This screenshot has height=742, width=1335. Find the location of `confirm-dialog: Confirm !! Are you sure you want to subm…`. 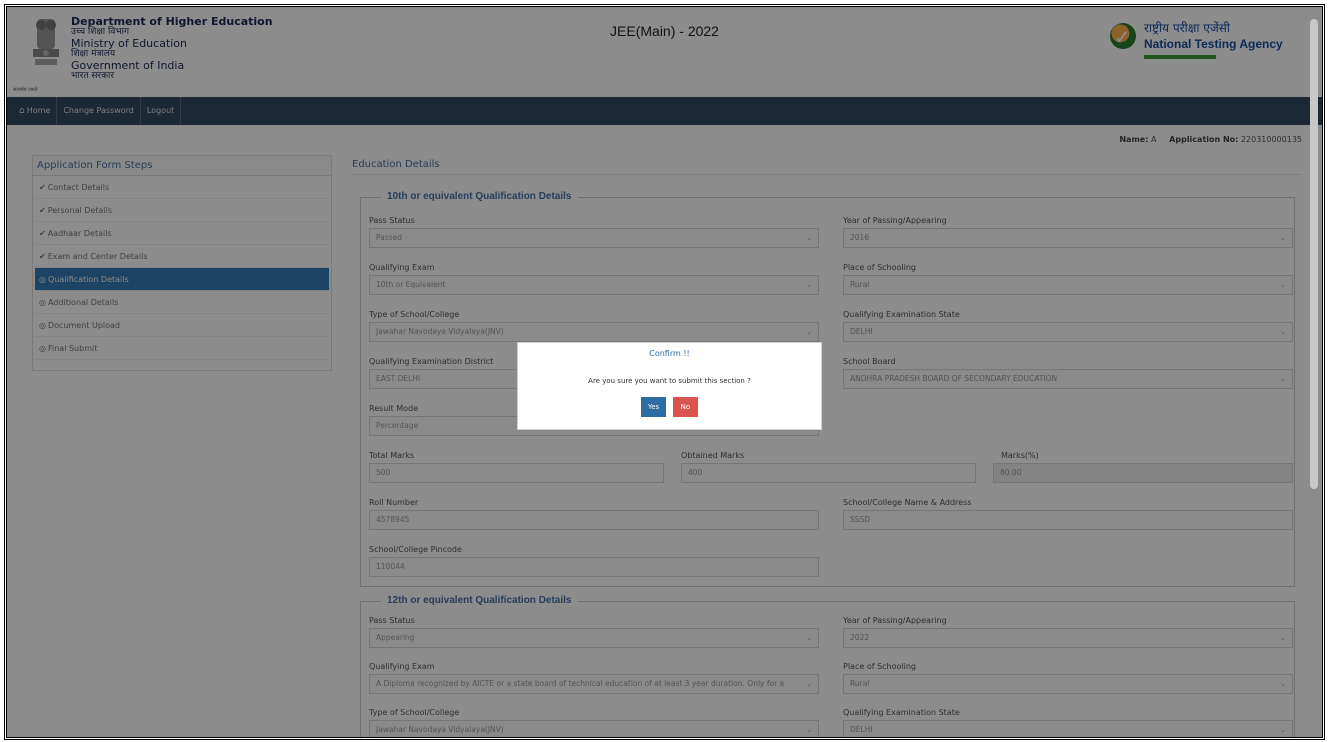

confirm-dialog: Confirm !! Are you sure you want to subm… is located at coordinates (669, 386).